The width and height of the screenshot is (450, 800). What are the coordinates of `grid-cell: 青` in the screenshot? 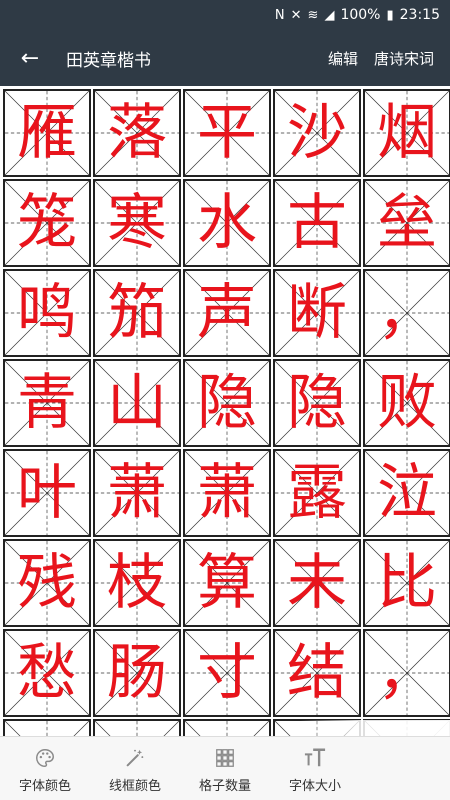 It's located at (47, 403).